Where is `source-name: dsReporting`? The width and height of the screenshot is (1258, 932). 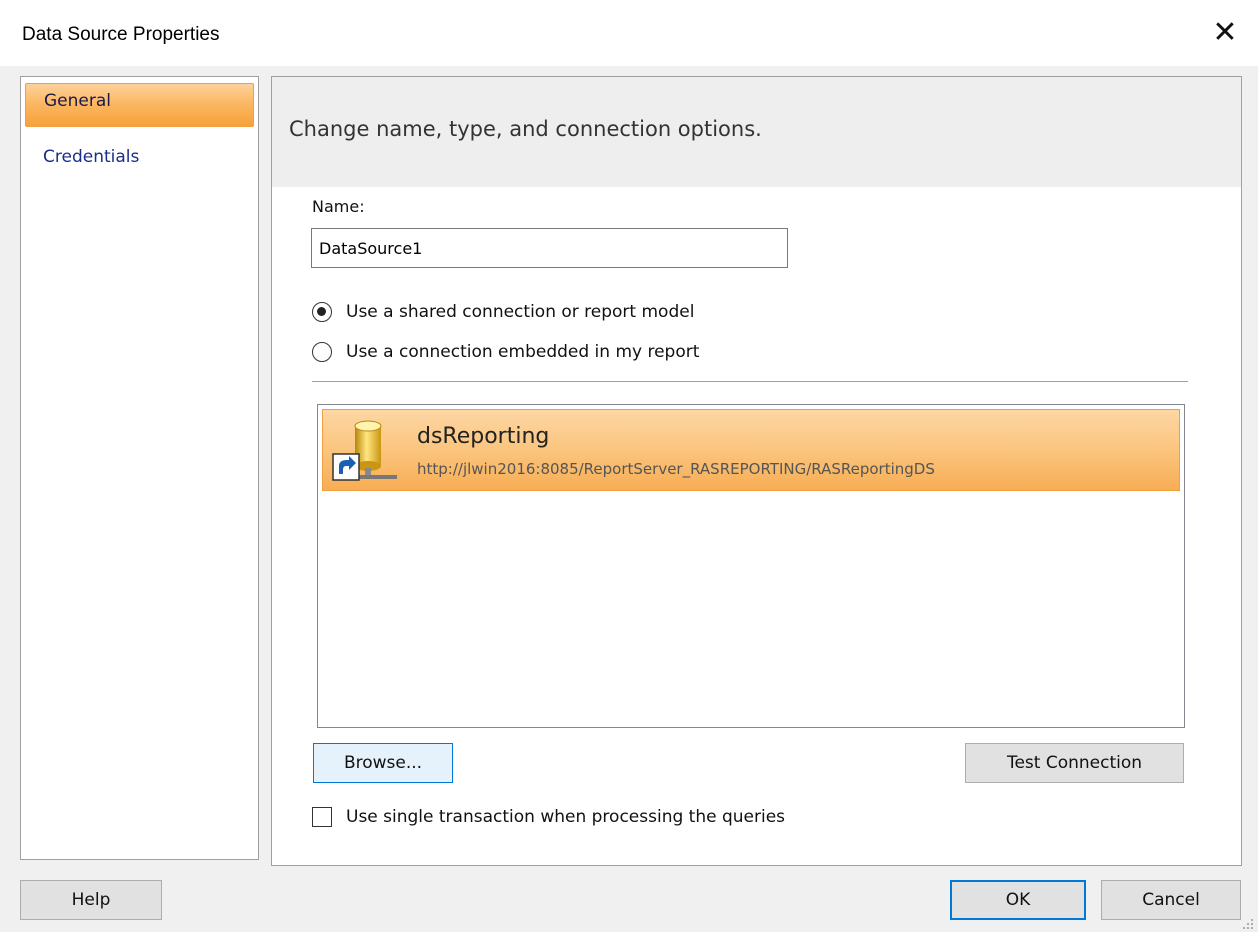 source-name: dsReporting is located at coordinates (483, 436).